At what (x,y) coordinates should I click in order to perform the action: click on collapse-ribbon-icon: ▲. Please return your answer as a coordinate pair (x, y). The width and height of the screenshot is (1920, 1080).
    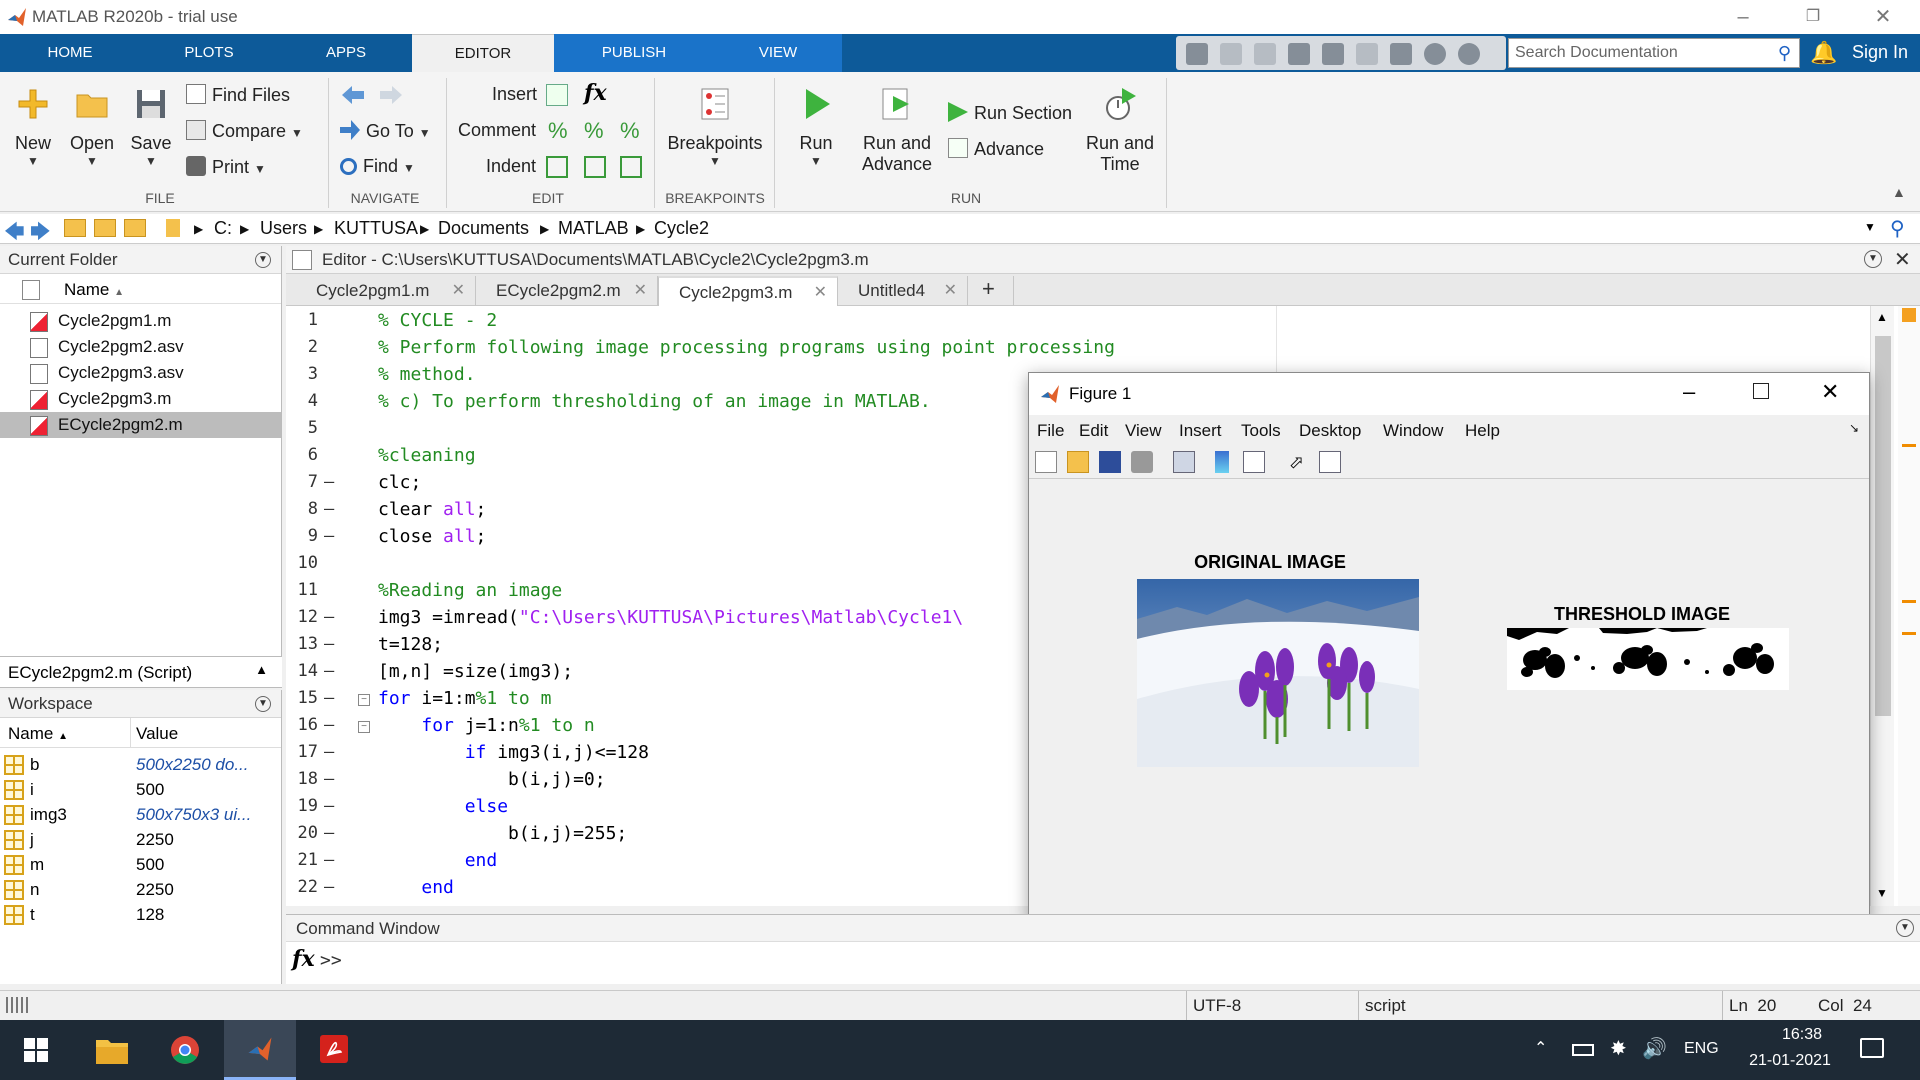
    Looking at the image, I should click on (1899, 192).